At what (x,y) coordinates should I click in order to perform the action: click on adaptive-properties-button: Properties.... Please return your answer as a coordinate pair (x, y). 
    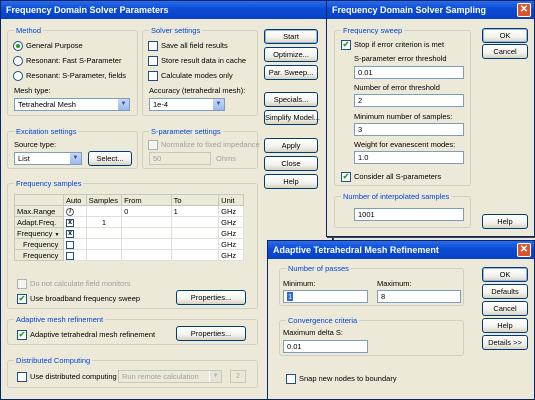
    Looking at the image, I should click on (211, 333).